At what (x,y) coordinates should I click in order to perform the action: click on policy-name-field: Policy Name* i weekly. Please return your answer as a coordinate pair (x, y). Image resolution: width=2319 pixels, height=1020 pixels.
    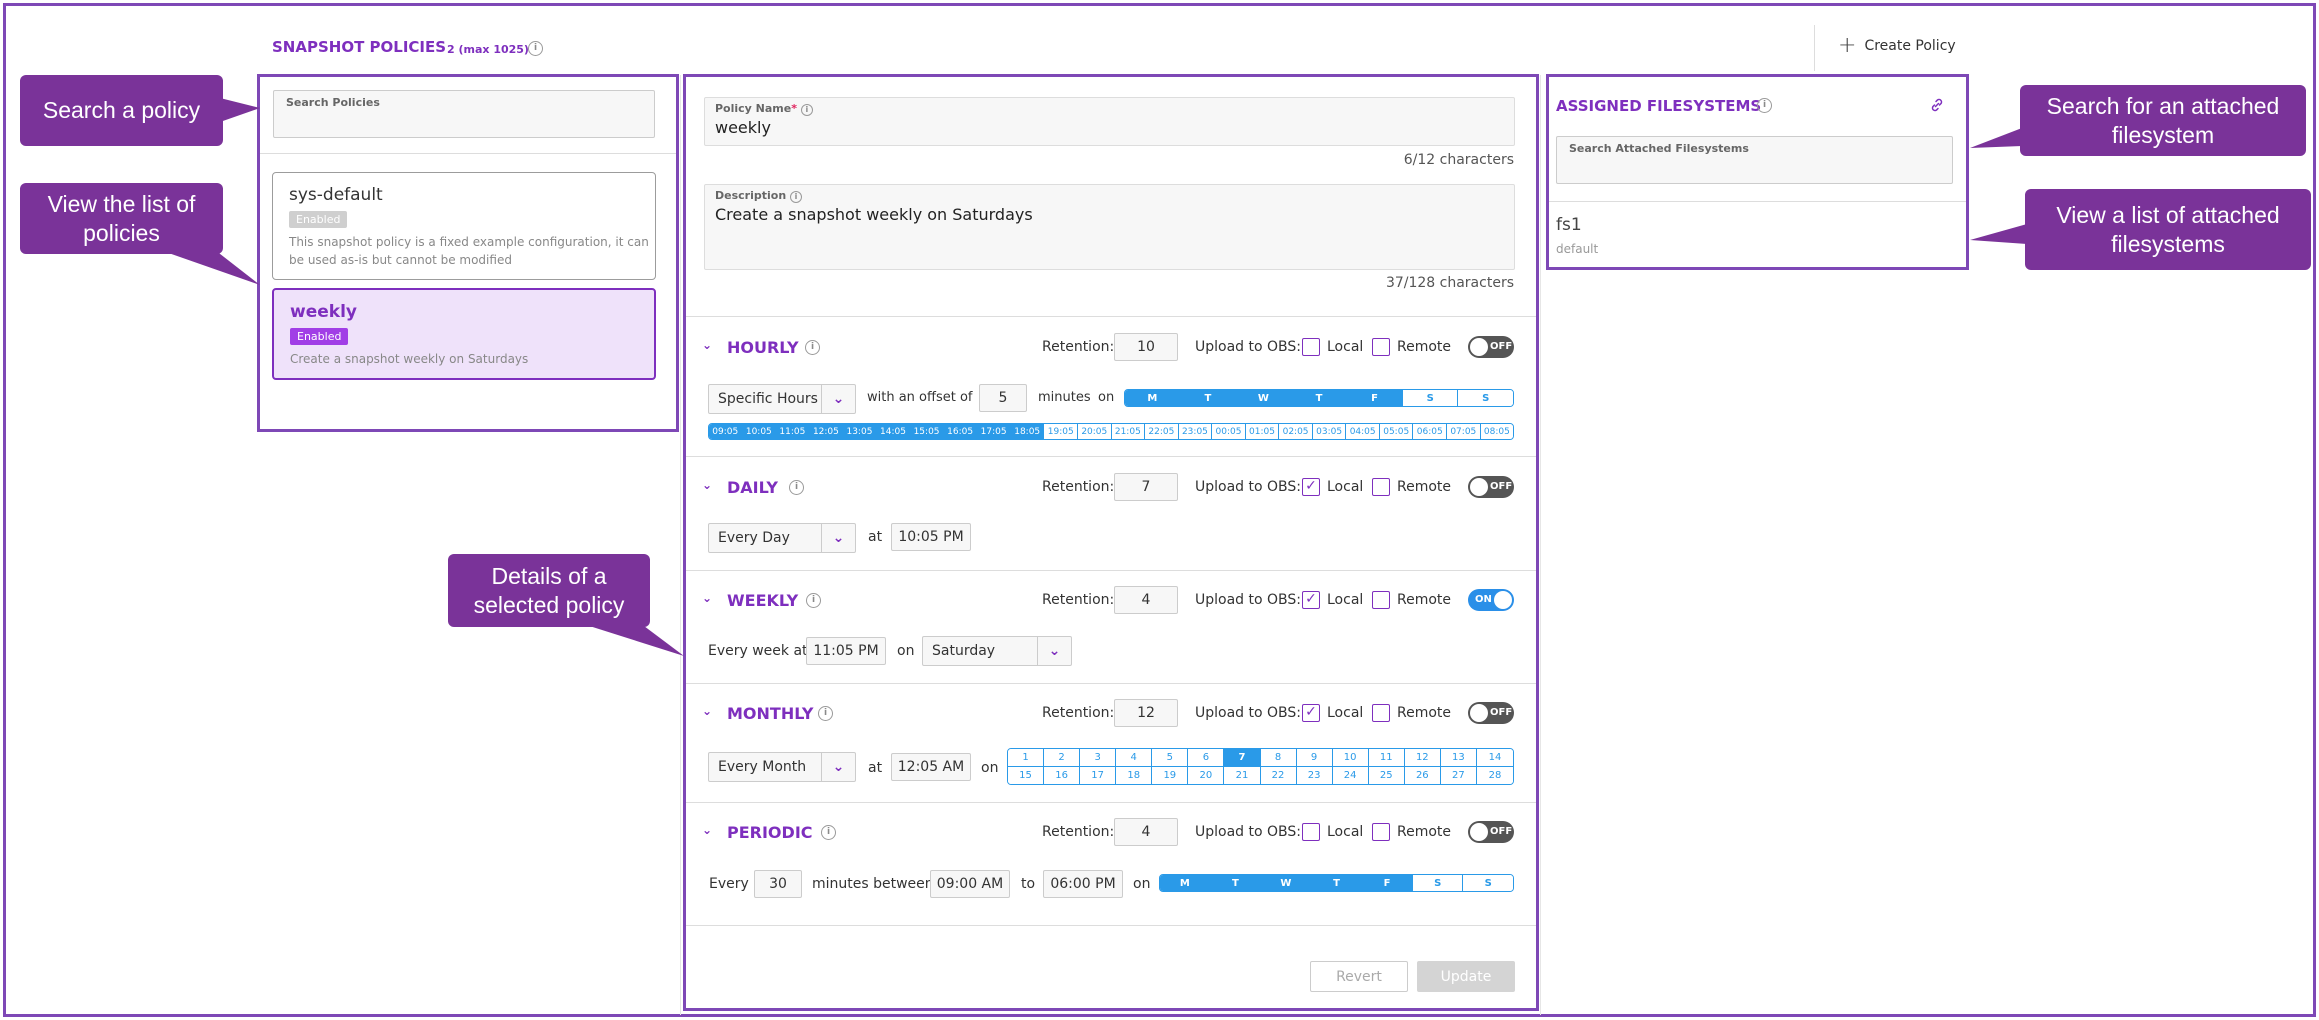
    Looking at the image, I should click on (1109, 121).